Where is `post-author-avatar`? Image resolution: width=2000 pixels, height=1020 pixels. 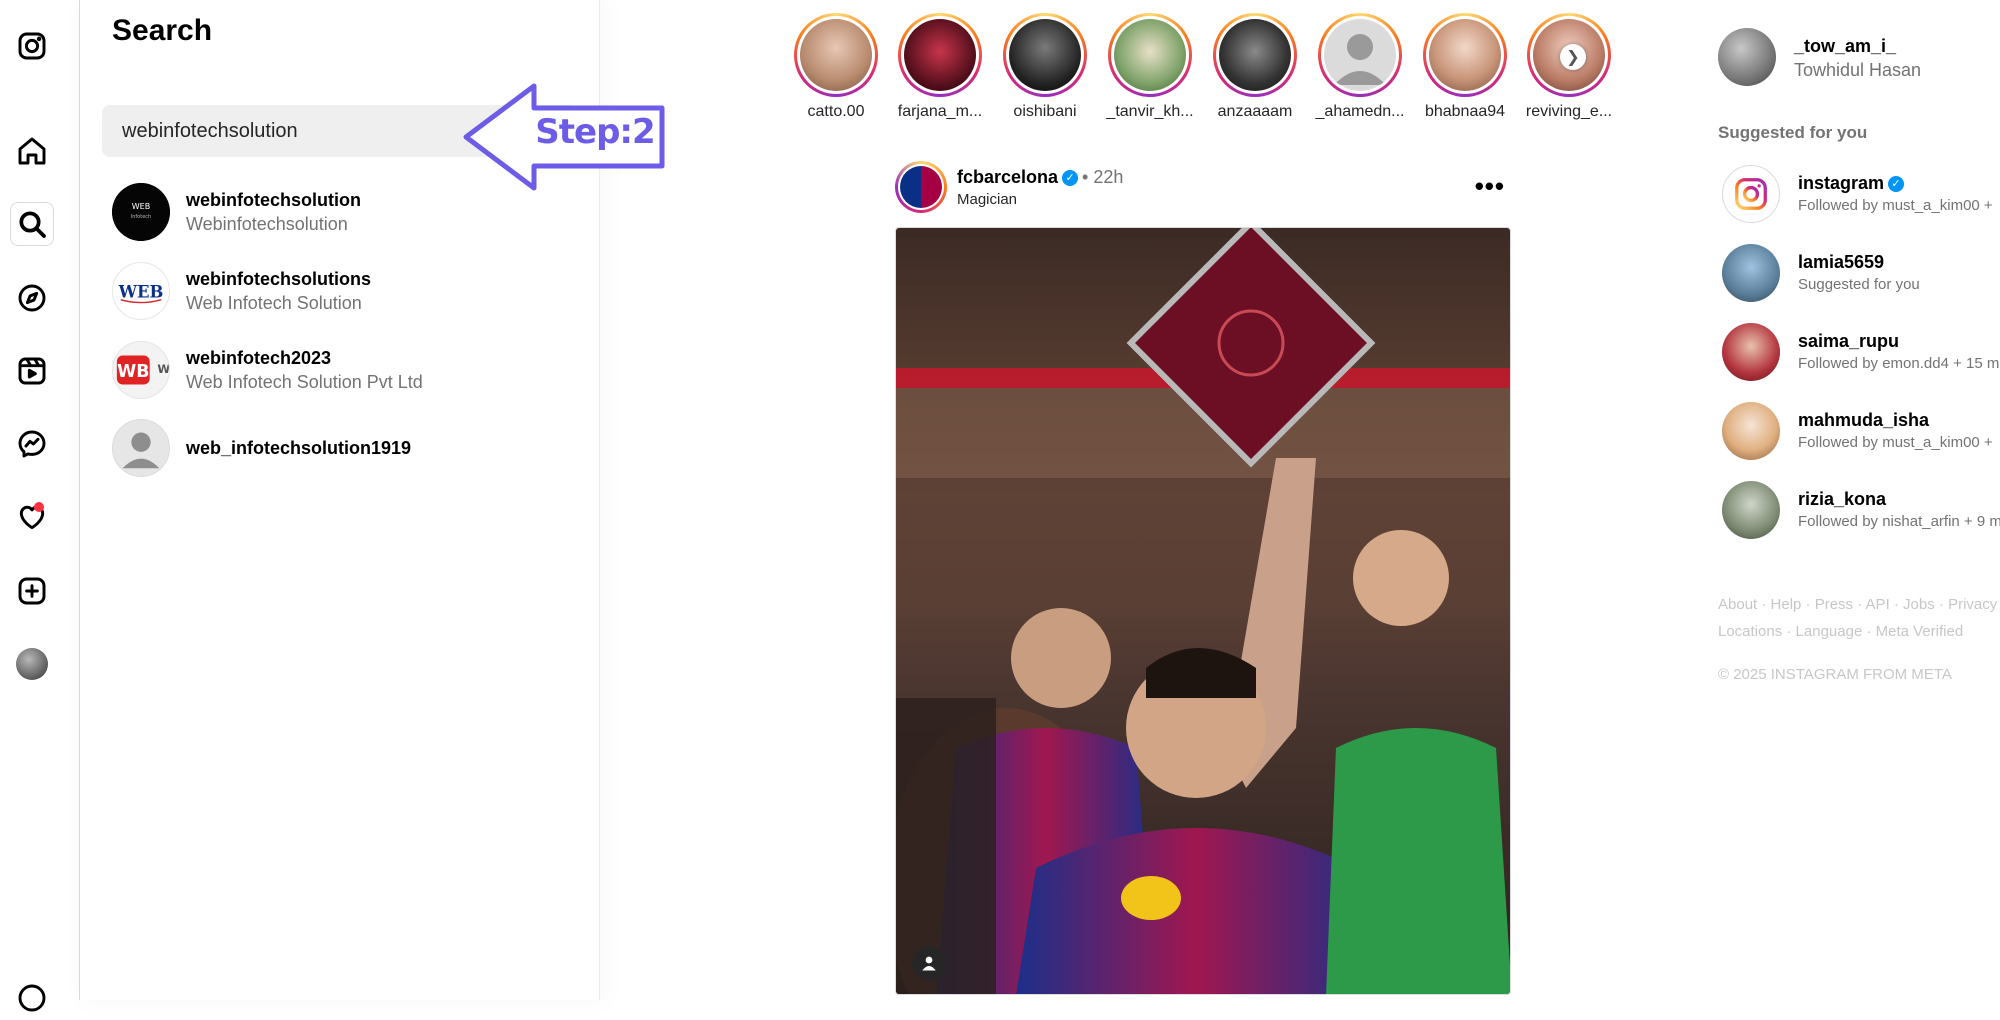
post-author-avatar is located at coordinates (921, 187).